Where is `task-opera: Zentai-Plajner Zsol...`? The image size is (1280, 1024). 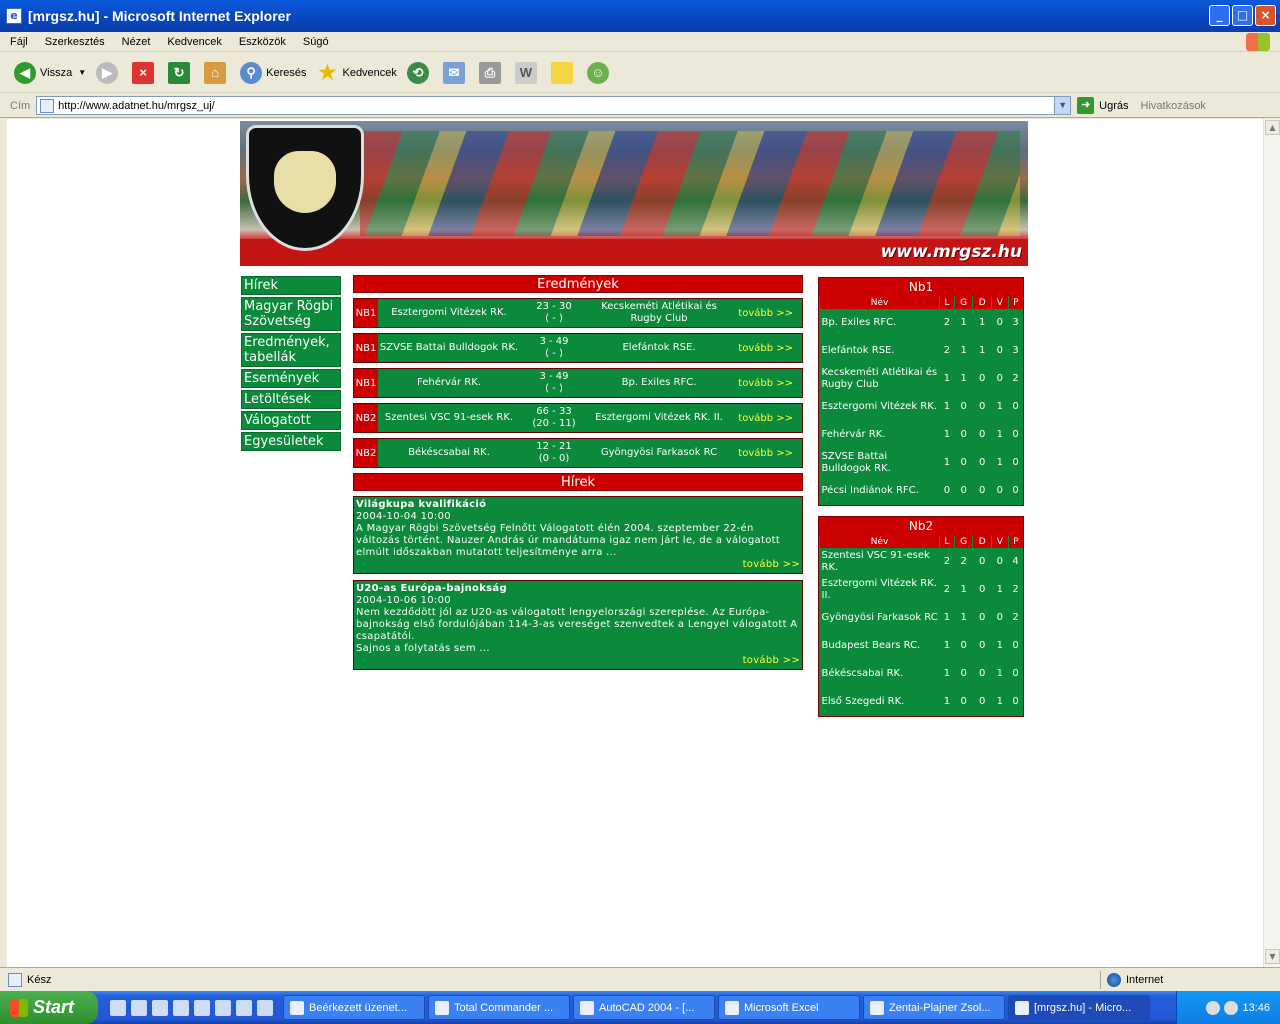 task-opera: Zentai-Plajner Zsol... is located at coordinates (934, 1007).